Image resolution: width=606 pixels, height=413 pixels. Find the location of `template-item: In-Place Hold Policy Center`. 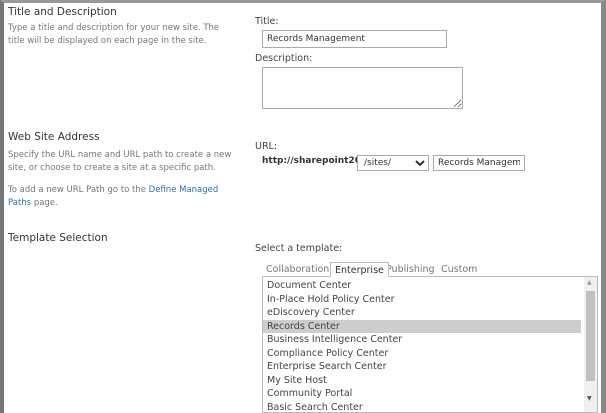

template-item: In-Place Hold Policy Center is located at coordinates (422, 300).